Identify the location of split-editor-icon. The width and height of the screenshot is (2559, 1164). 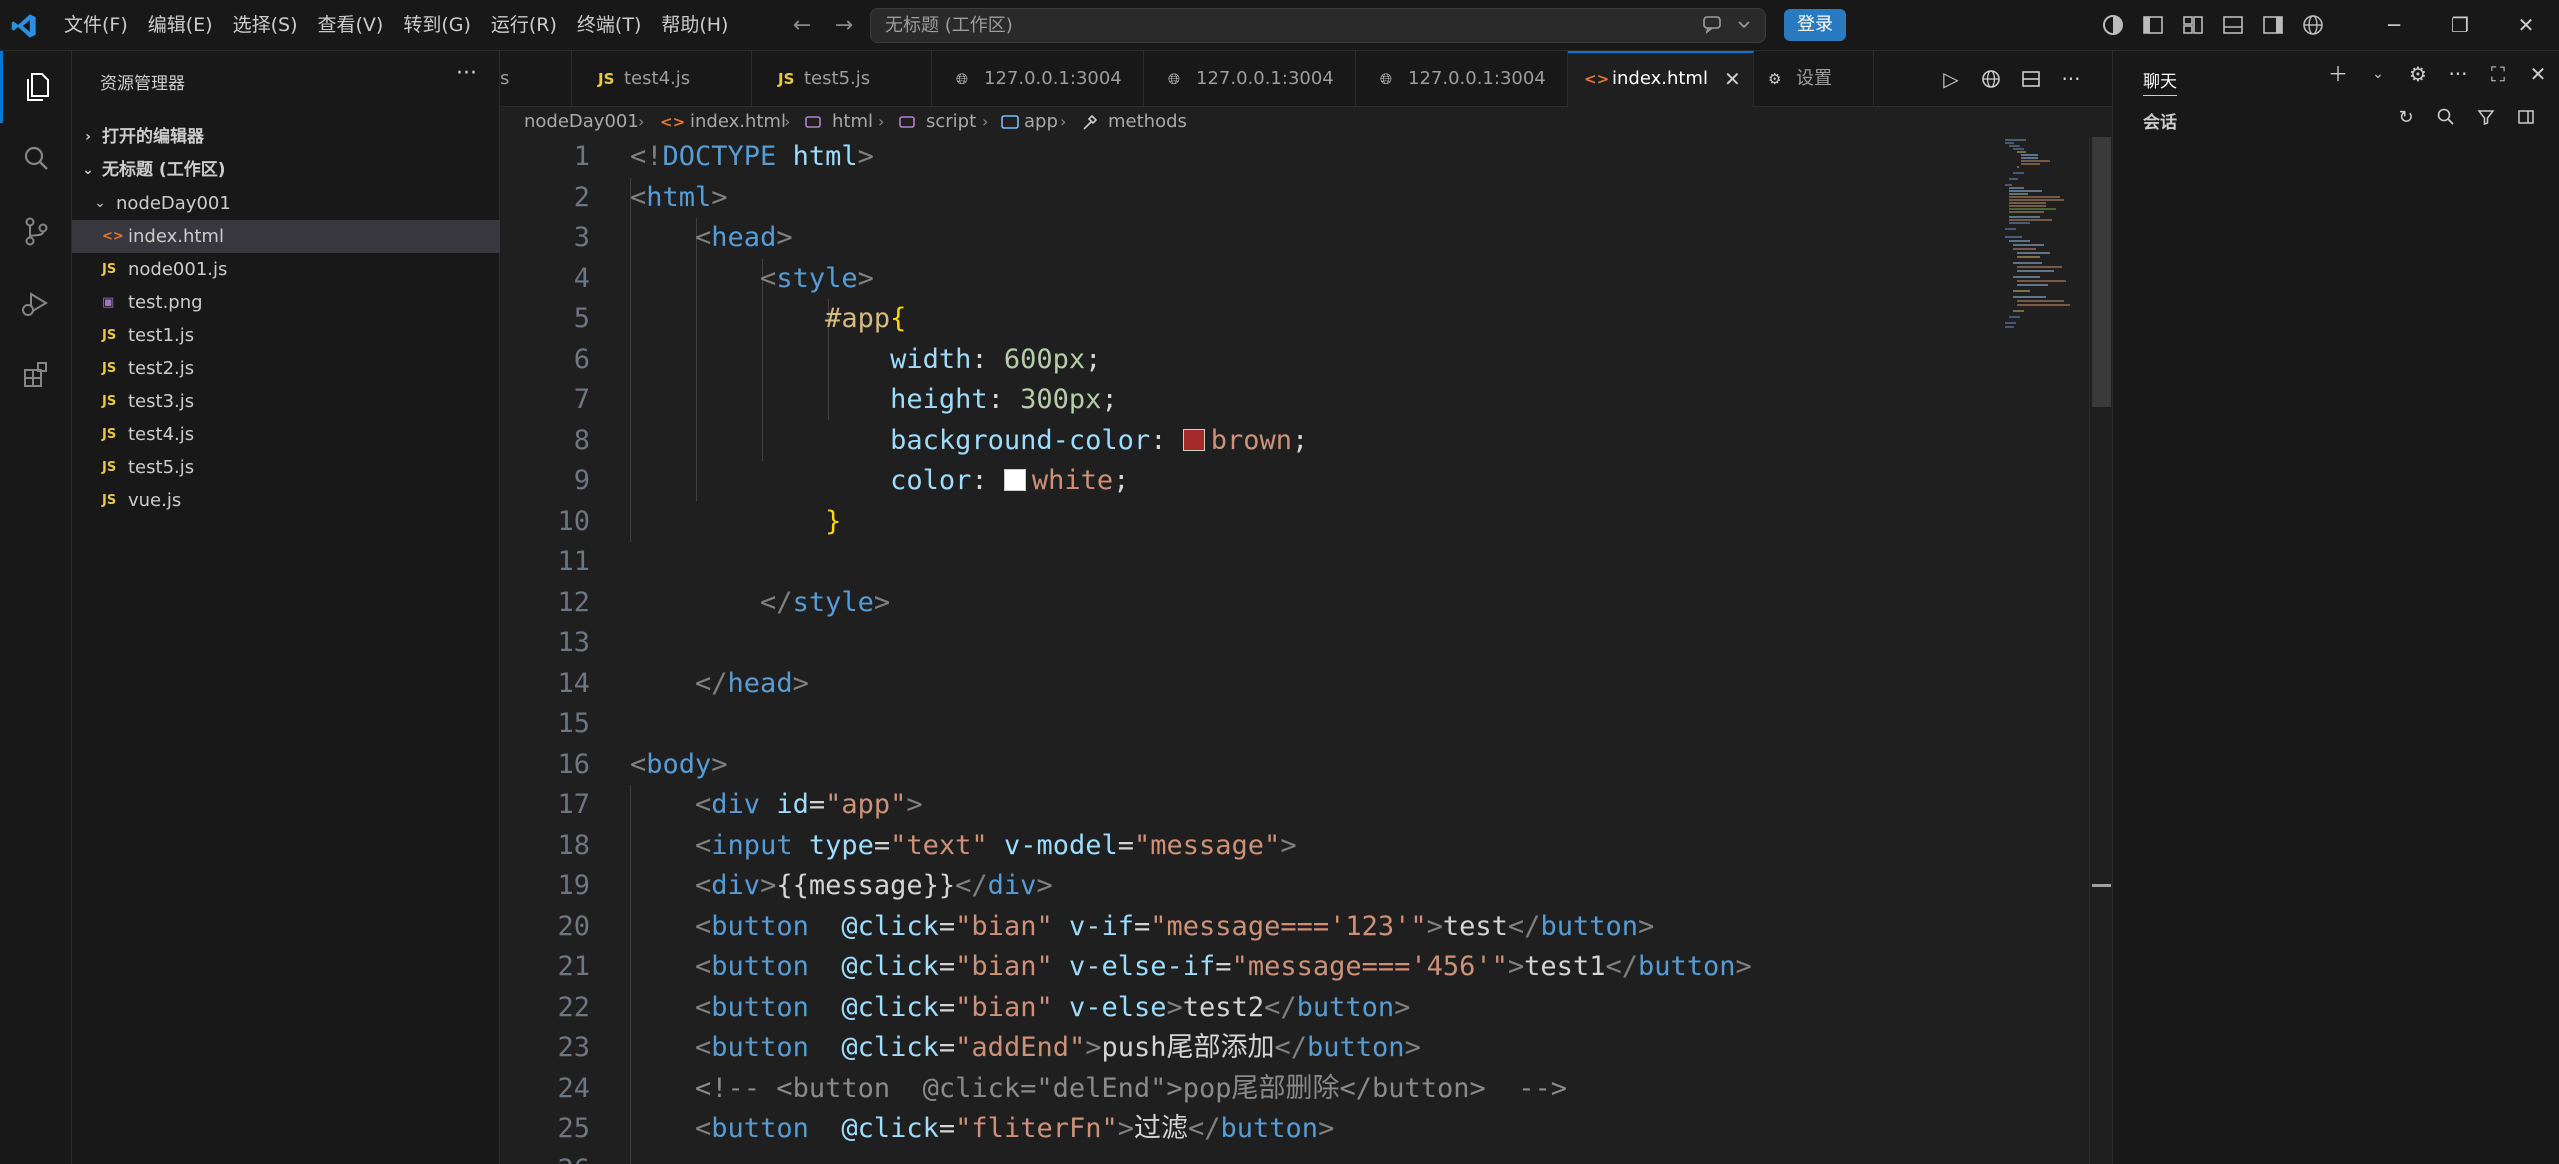
(2031, 79).